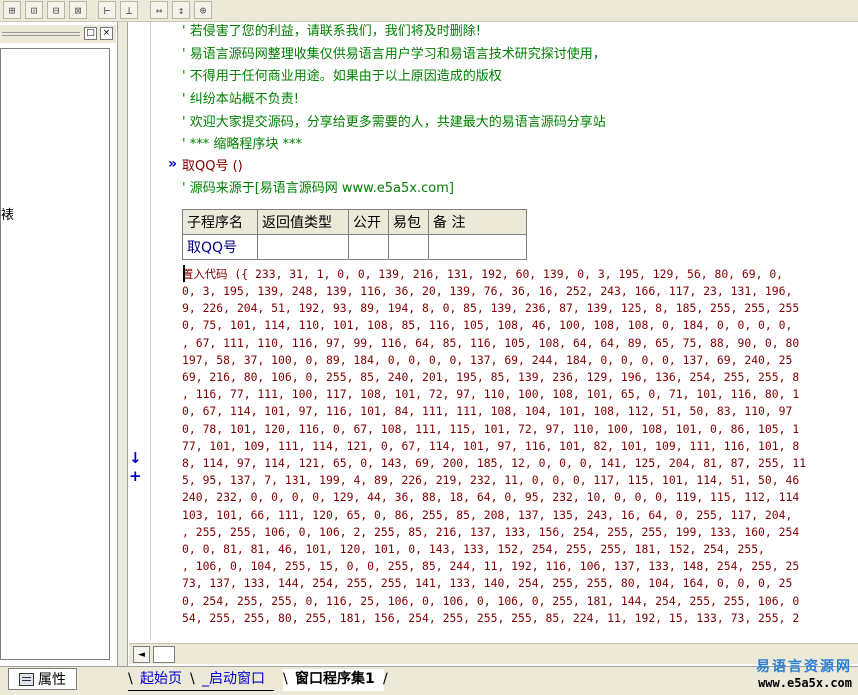 The height and width of the screenshot is (695, 858). What do you see at coordinates (58, 34) in the screenshot?
I see `left-panel-header: □ ×` at bounding box center [58, 34].